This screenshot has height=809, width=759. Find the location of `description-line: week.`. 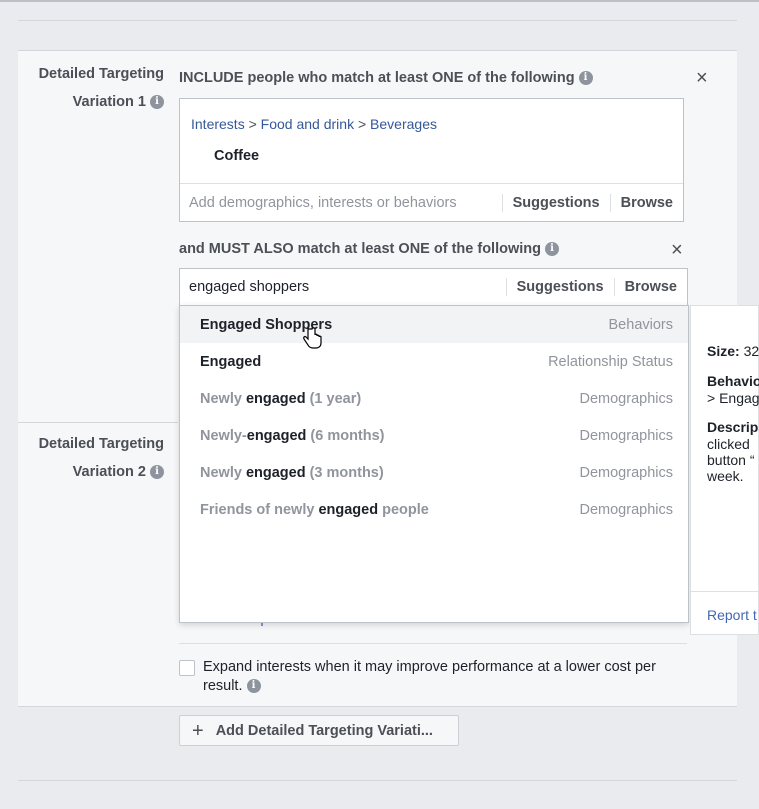

description-line: week. is located at coordinates (725, 476).